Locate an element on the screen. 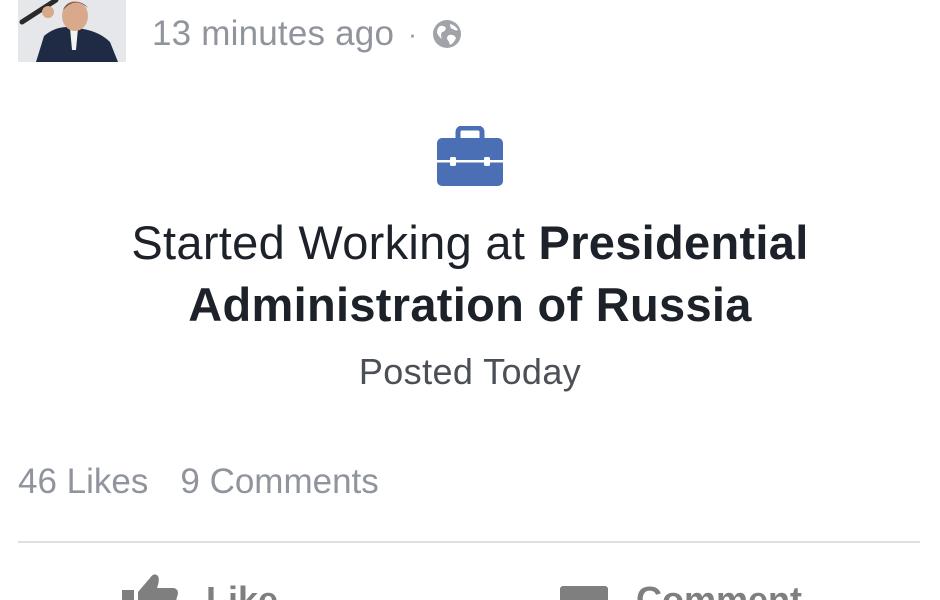 The image size is (940, 600). divider is located at coordinates (469, 542).